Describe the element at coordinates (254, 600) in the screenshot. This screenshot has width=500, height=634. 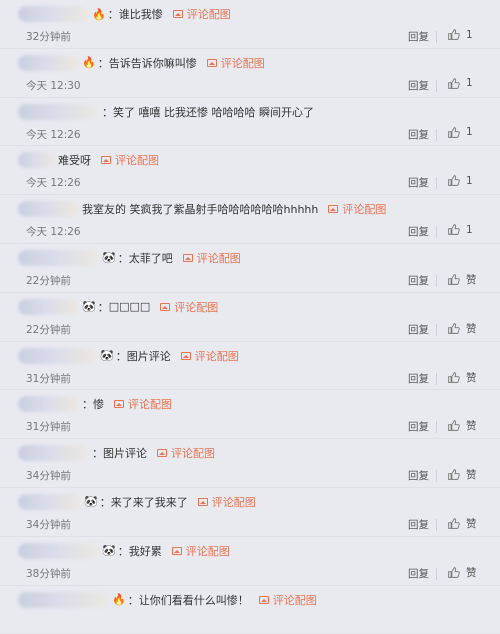
I see `comment-line: 🔥：让你们看看什么叫惨！ 评论配图` at that location.